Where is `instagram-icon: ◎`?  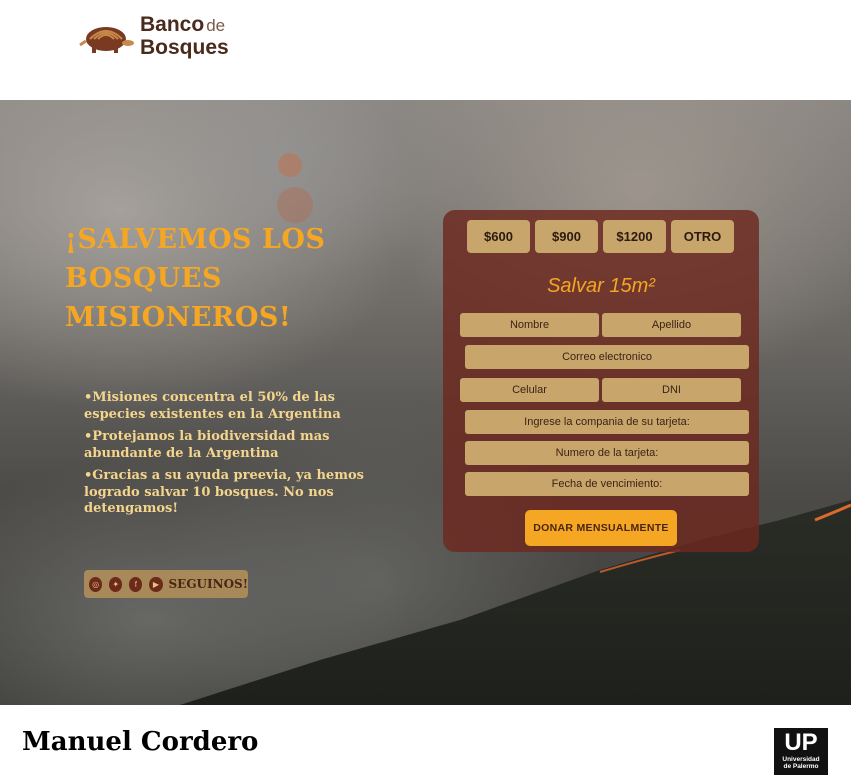 instagram-icon: ◎ is located at coordinates (96, 584).